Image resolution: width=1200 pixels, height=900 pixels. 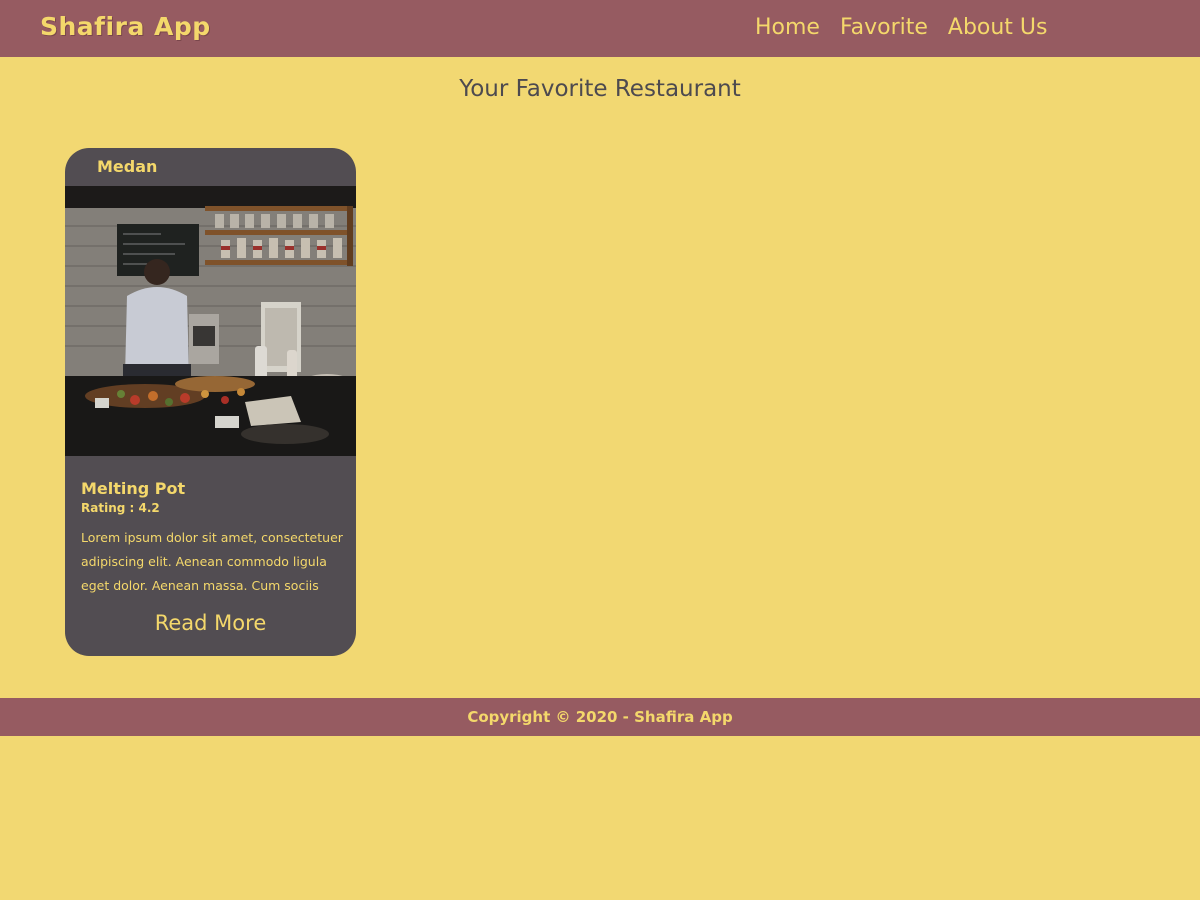 I want to click on restaurant-name: Melting Pot, so click(x=133, y=488).